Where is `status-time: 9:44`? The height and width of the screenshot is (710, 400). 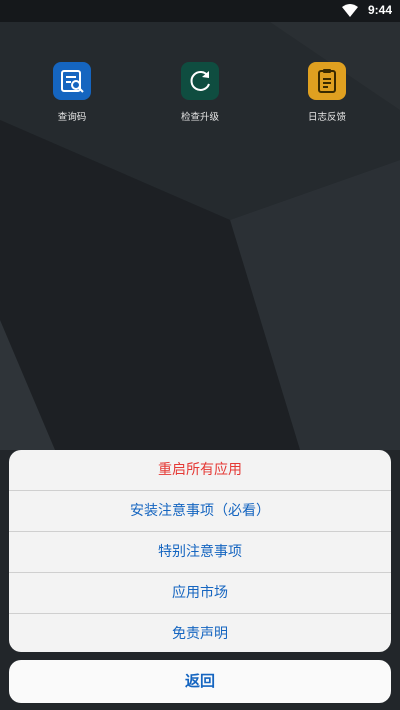 status-time: 9:44 is located at coordinates (379, 10).